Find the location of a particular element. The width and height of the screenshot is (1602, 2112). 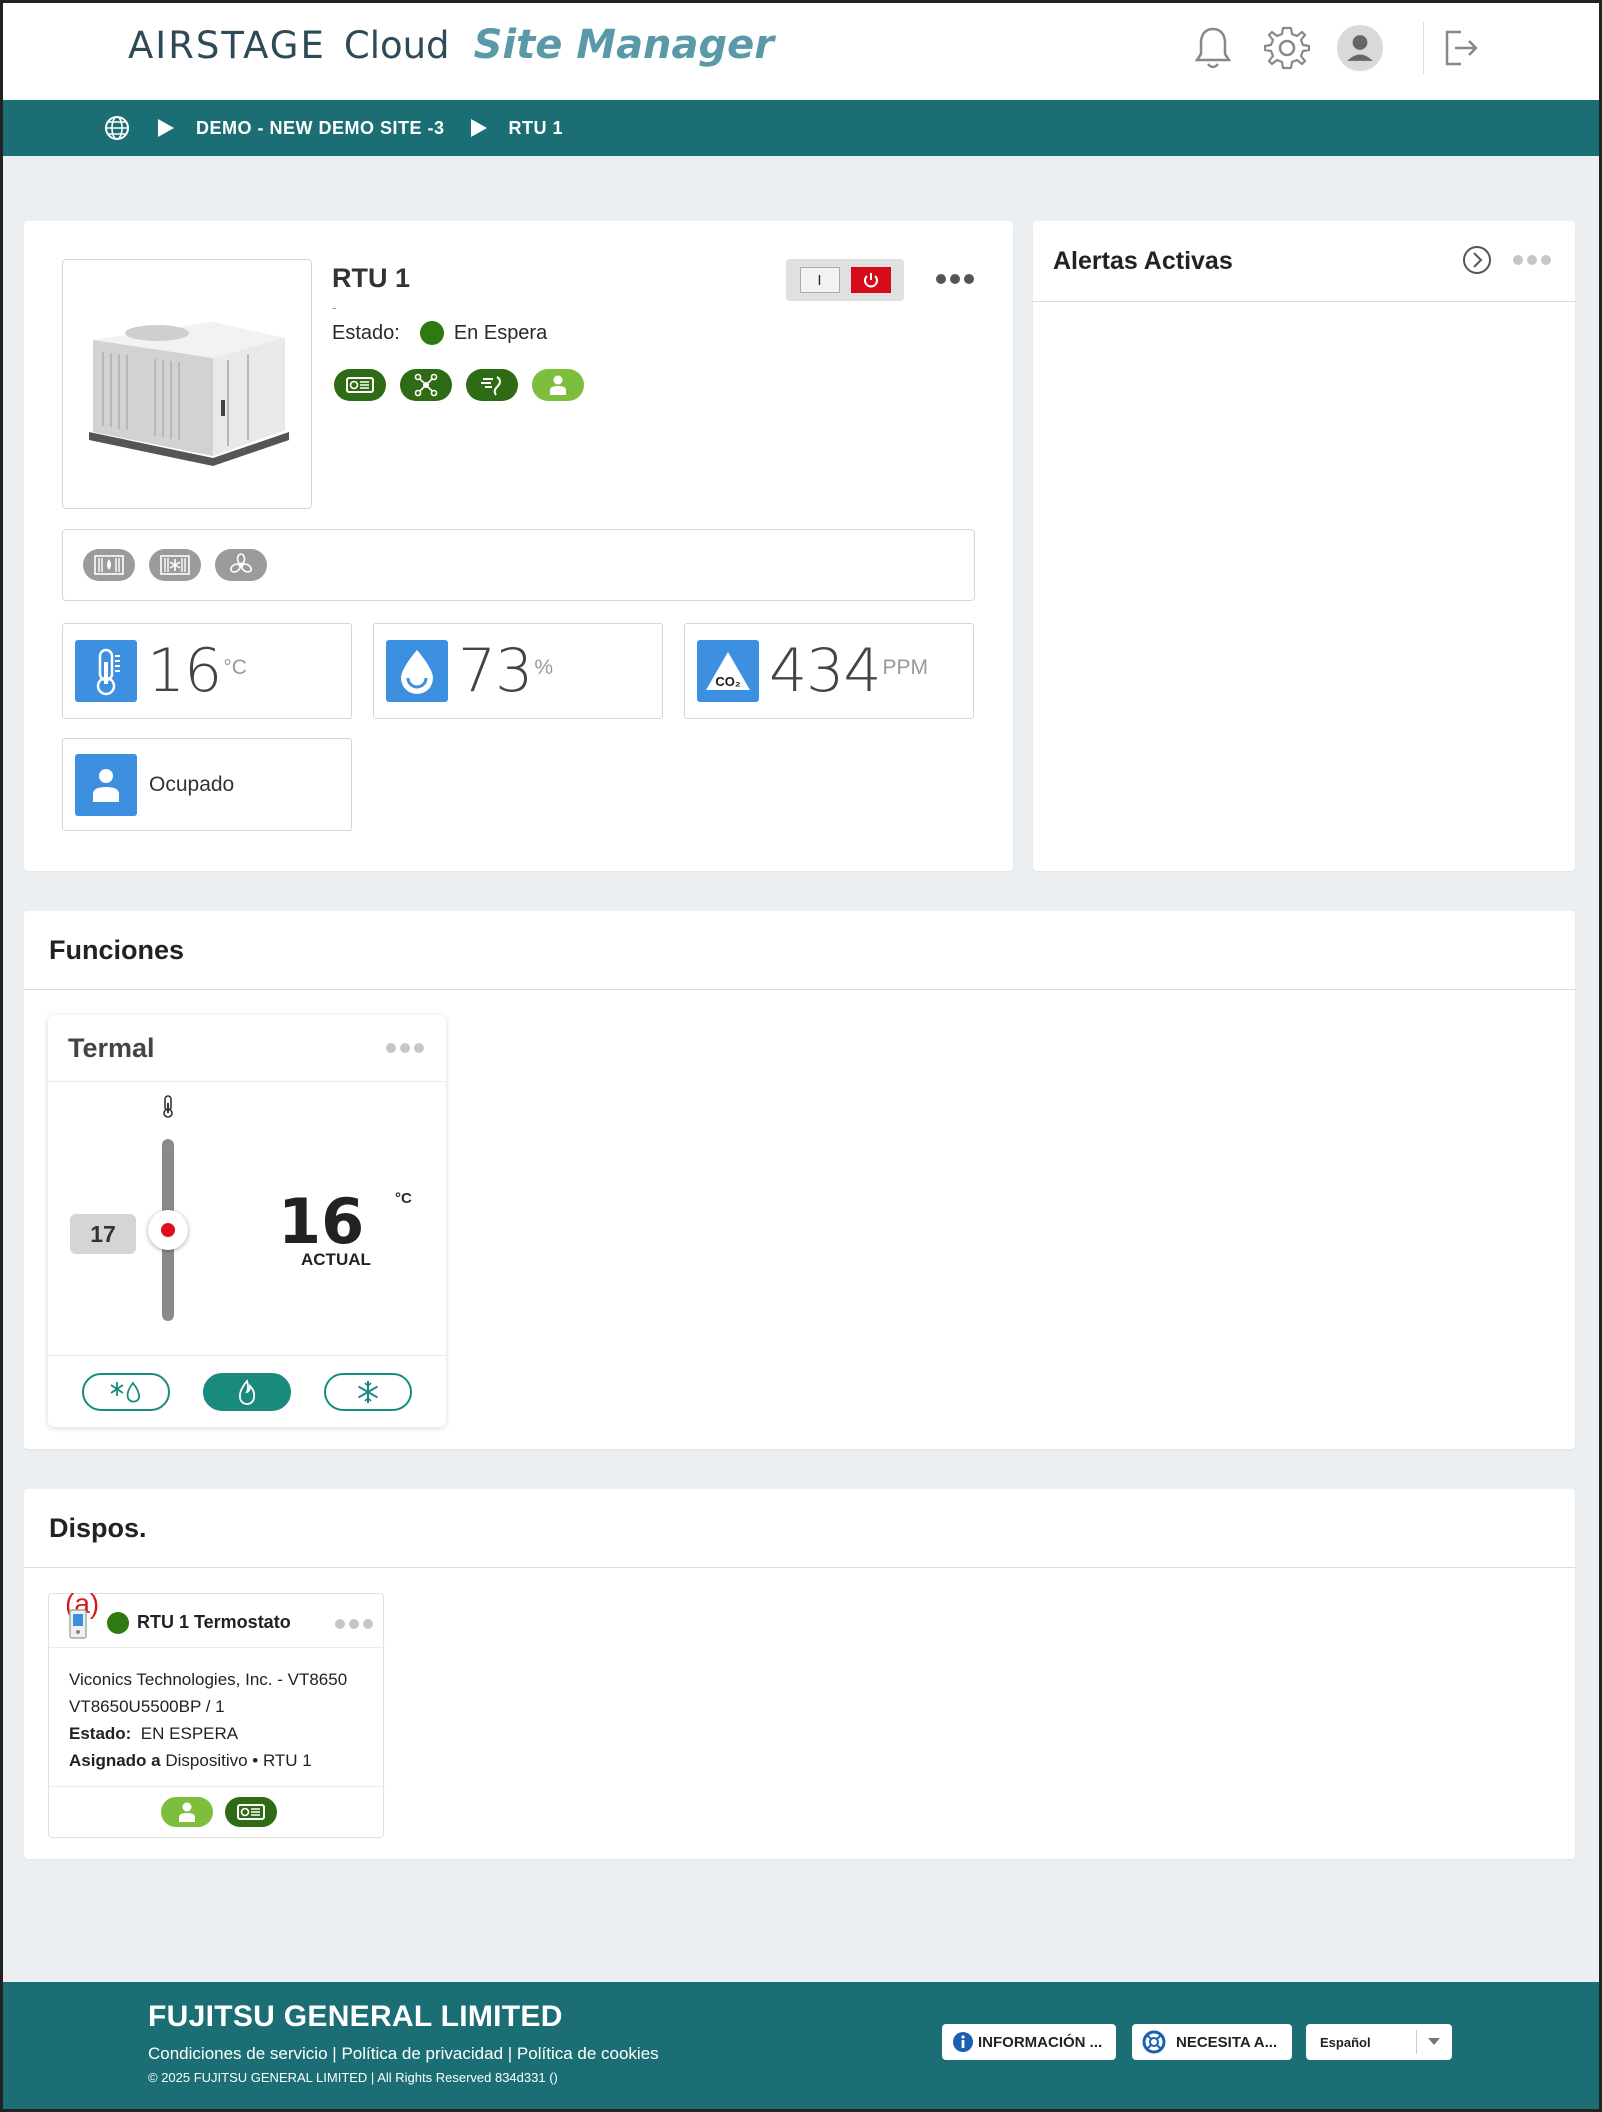

occupancy-value: Ocupado is located at coordinates (192, 784).